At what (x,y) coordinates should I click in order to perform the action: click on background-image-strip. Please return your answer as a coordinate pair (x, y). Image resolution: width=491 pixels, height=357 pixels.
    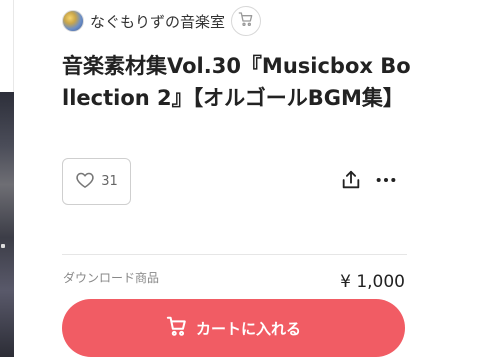
    Looking at the image, I should click on (7, 178).